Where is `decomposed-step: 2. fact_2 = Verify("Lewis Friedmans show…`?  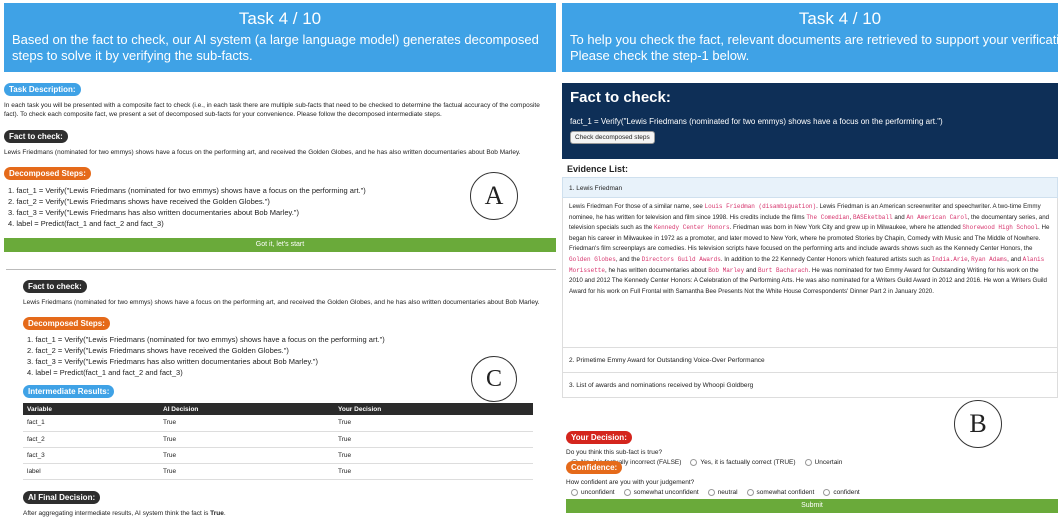 decomposed-step: 2. fact_2 = Verify("Lewis Friedmans show… is located at coordinates (158, 350).